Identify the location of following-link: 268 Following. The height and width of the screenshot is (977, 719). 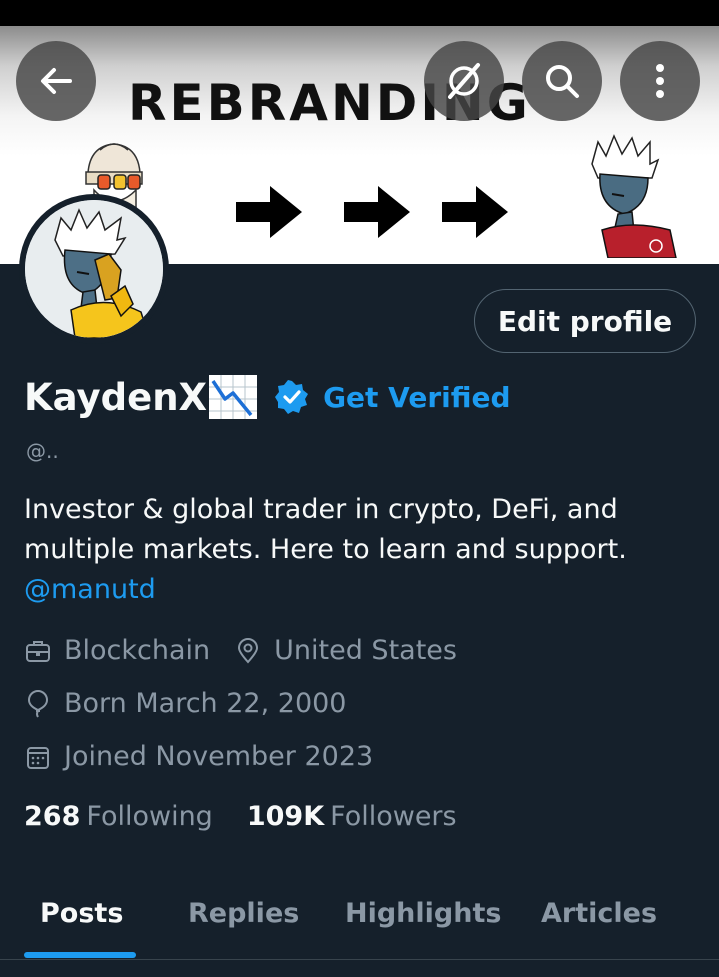
(118, 816).